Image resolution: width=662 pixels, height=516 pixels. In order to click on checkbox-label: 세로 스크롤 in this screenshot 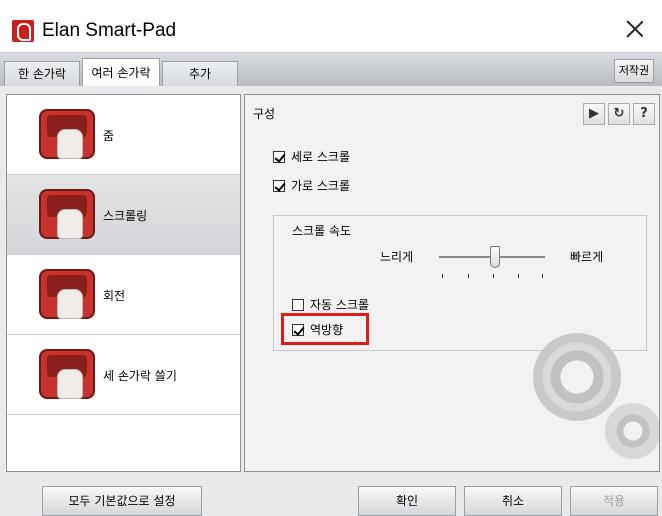, I will do `click(321, 157)`.